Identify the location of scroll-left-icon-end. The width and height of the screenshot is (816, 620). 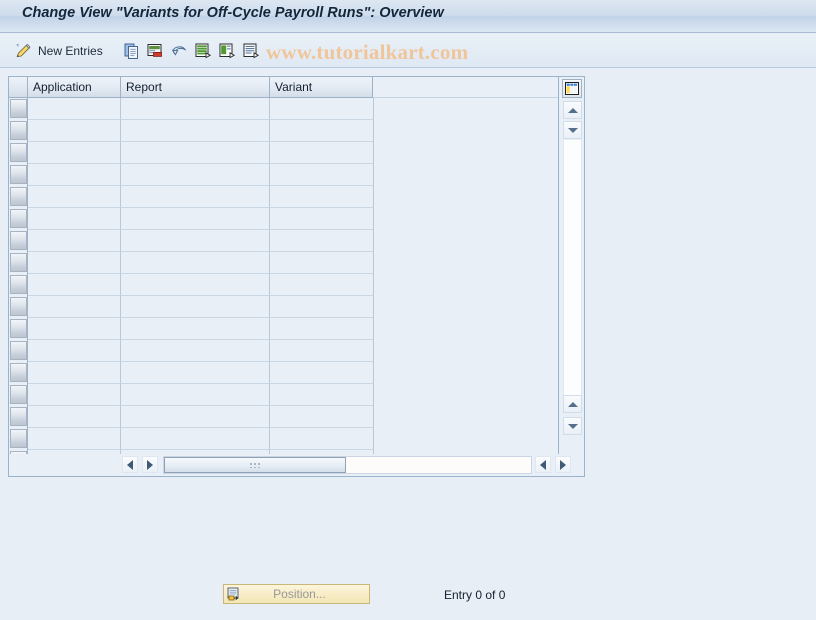
(543, 464).